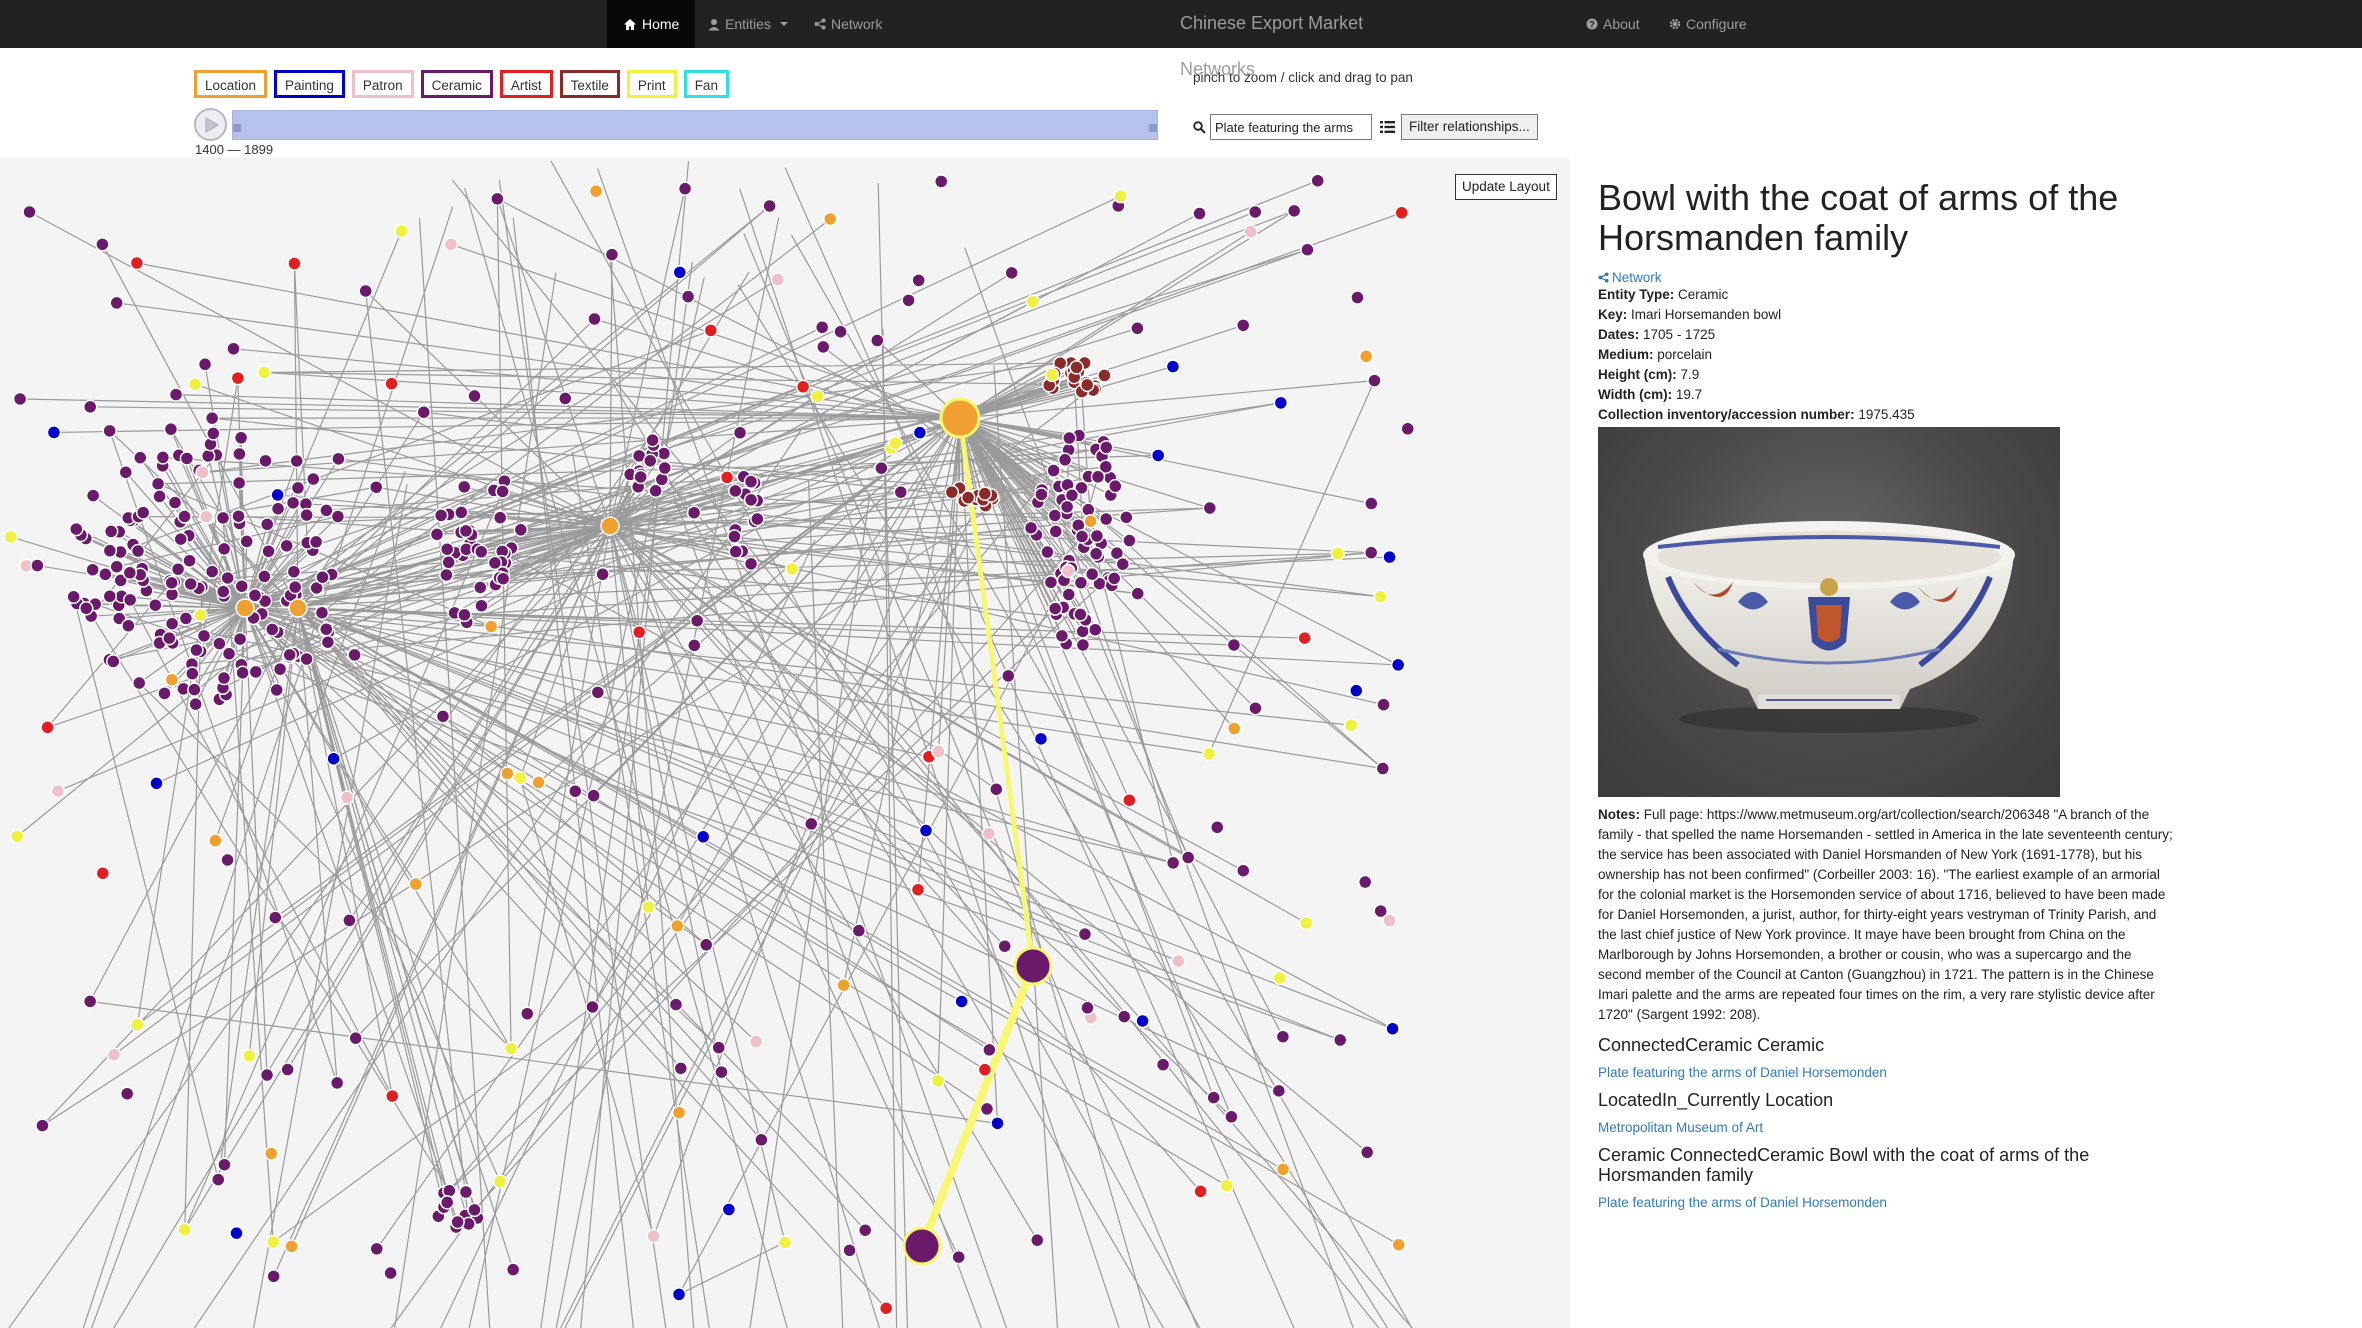 The width and height of the screenshot is (2362, 1328). I want to click on legend-item-textile: Textile, so click(589, 84).